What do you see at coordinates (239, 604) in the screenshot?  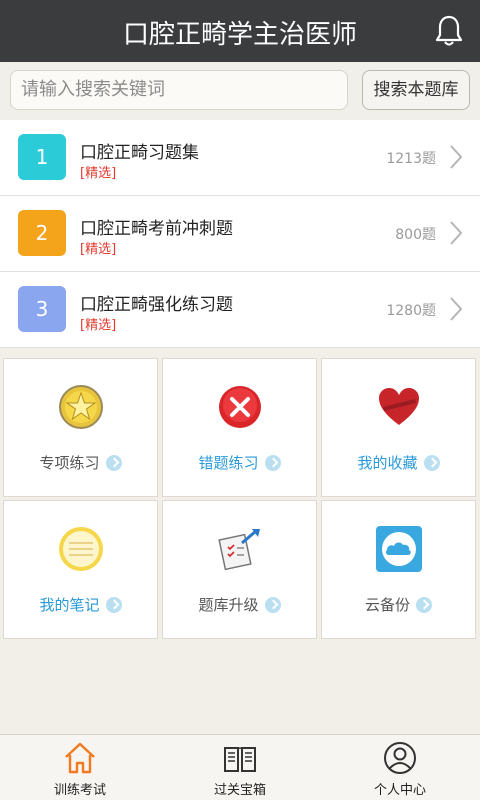 I see `tile-label: 题库升级` at bounding box center [239, 604].